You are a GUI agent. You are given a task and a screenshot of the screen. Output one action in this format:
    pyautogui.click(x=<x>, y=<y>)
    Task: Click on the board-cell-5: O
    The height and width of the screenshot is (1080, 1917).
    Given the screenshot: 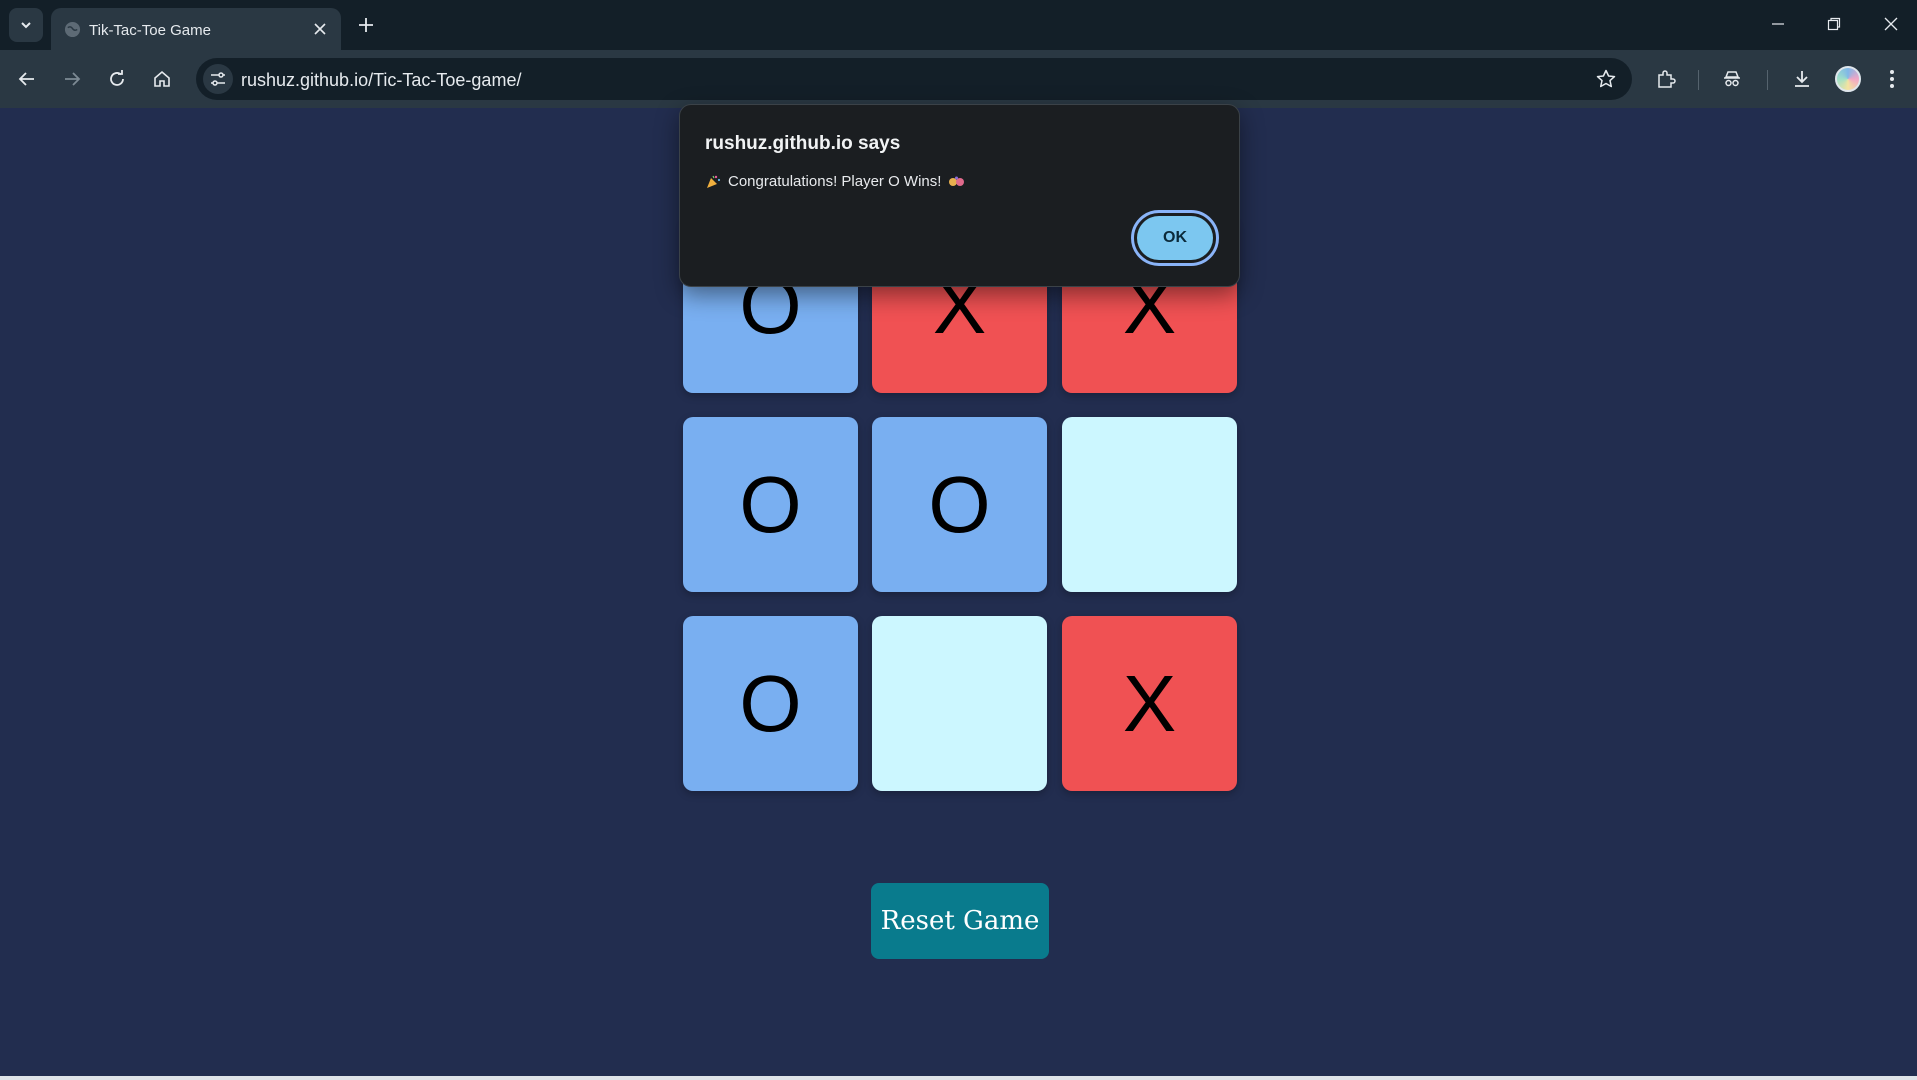 What is the action you would take?
    pyautogui.click(x=959, y=504)
    